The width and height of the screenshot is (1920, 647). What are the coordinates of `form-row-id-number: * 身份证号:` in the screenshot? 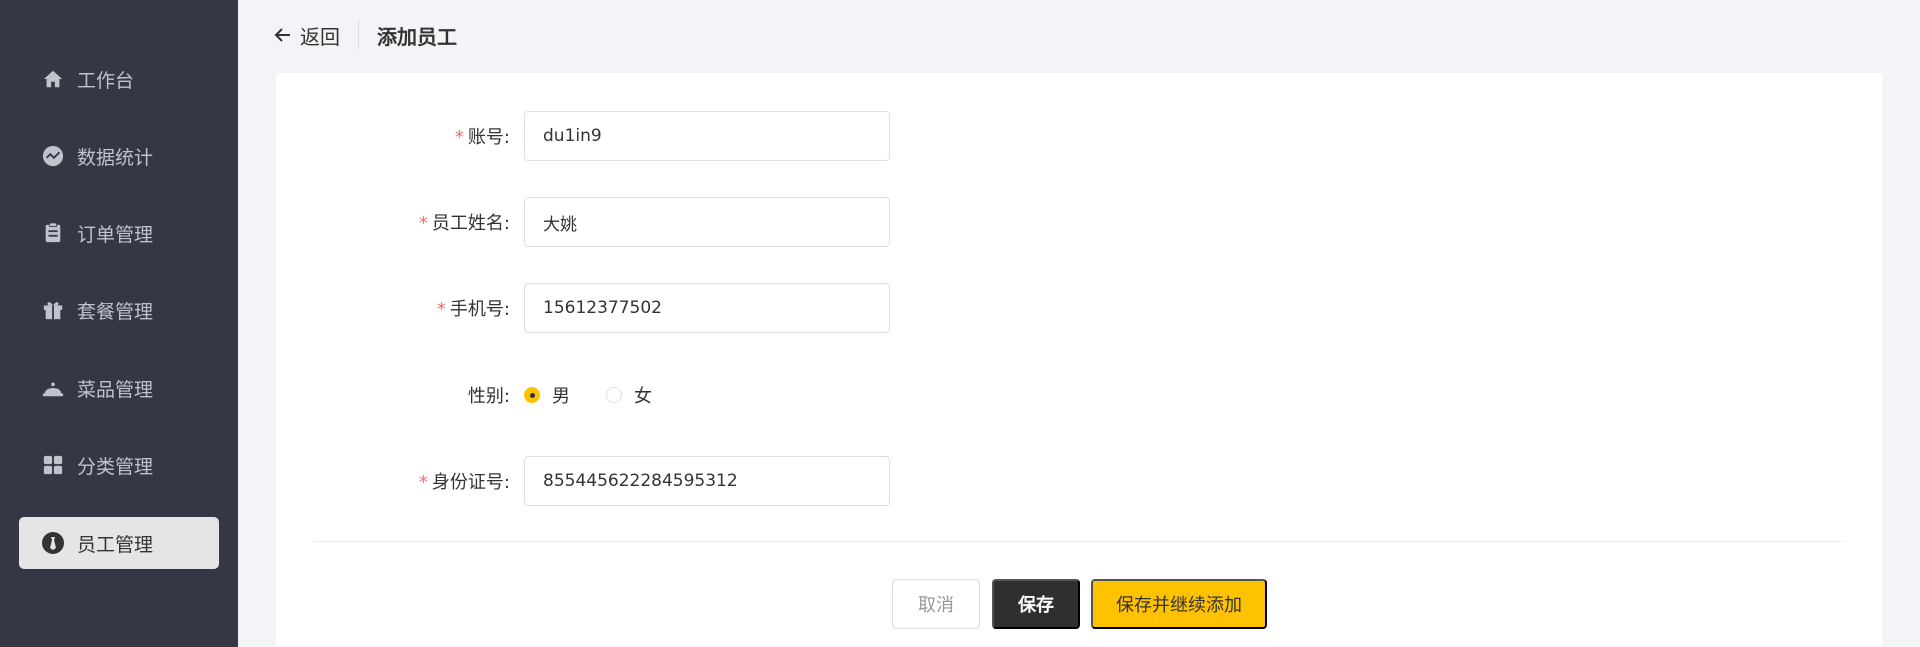 It's located at (1079, 481).